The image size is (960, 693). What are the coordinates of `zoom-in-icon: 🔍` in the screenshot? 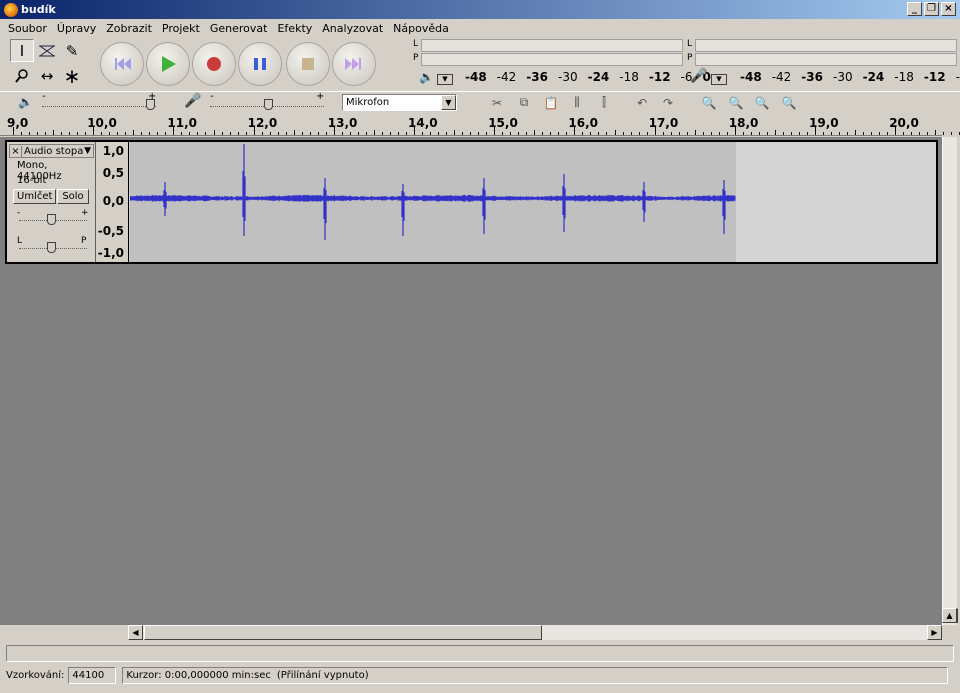 It's located at (709, 102).